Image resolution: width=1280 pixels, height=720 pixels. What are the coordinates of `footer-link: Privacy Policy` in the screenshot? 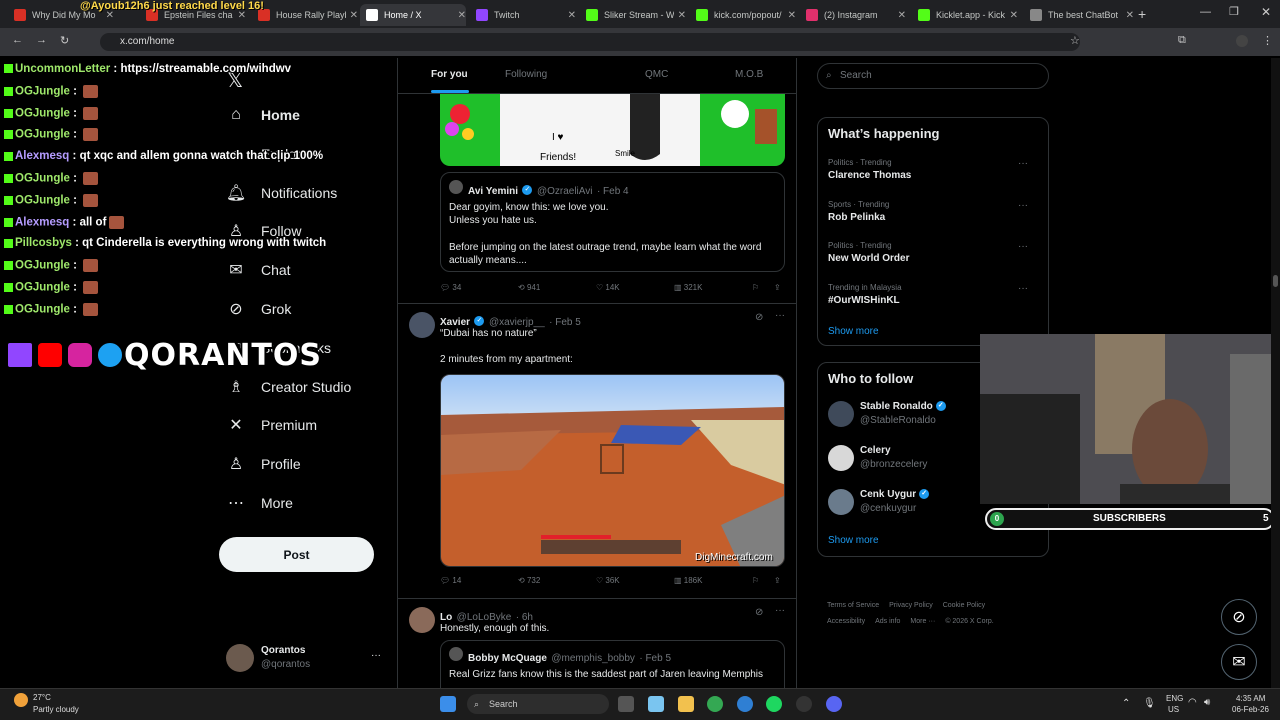 It's located at (911, 605).